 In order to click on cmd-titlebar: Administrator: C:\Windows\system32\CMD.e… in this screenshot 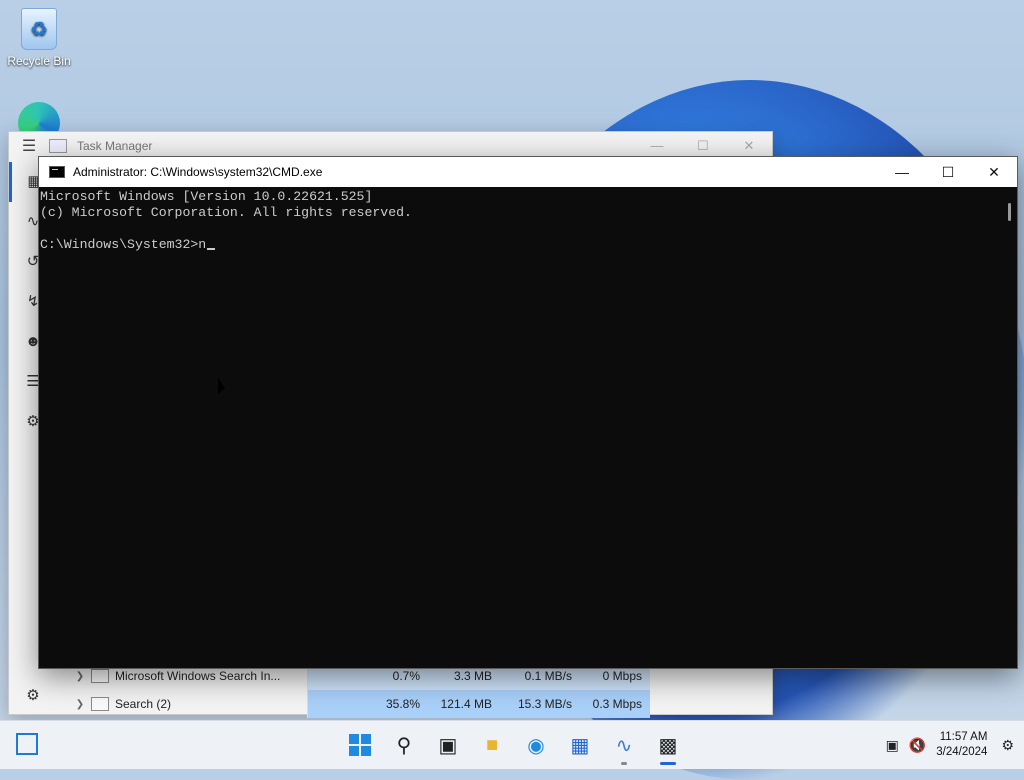, I will do `click(528, 172)`.